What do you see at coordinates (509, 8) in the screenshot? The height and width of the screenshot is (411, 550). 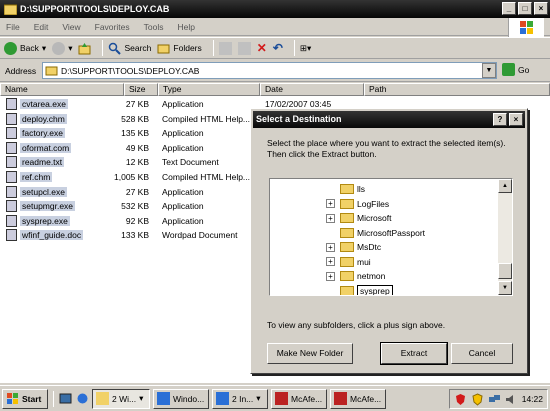 I see `minimize-button: _` at bounding box center [509, 8].